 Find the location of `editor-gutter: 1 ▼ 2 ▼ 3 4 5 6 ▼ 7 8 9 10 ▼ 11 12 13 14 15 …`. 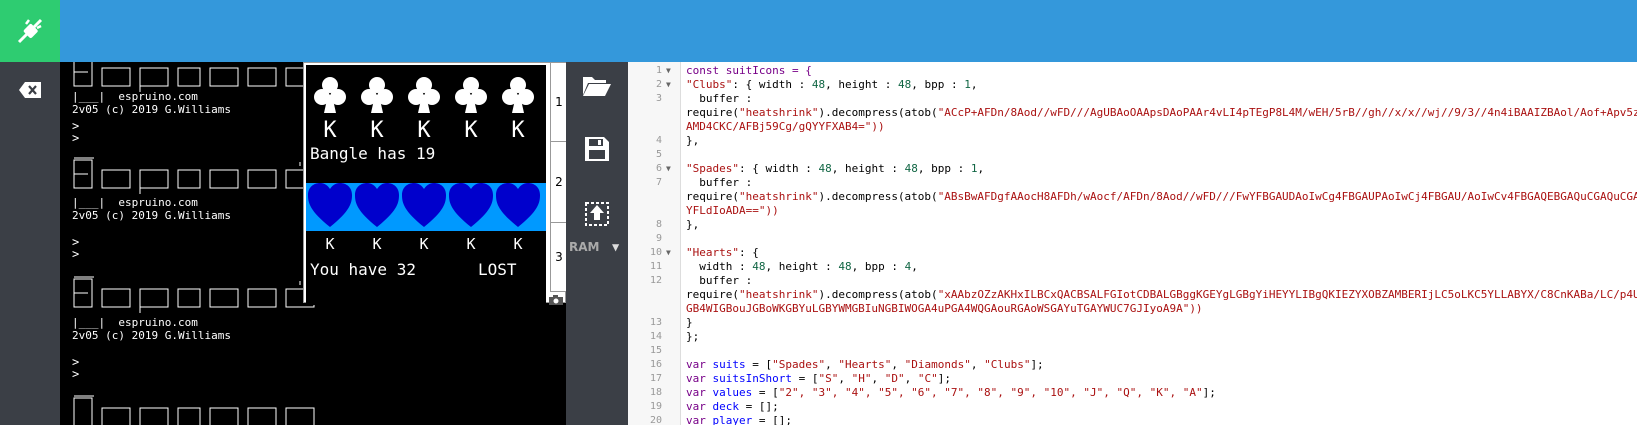

editor-gutter: 1 ▼ 2 ▼ 3 4 5 6 ▼ 7 8 9 10 ▼ 11 12 13 14 15 … is located at coordinates (654, 244).